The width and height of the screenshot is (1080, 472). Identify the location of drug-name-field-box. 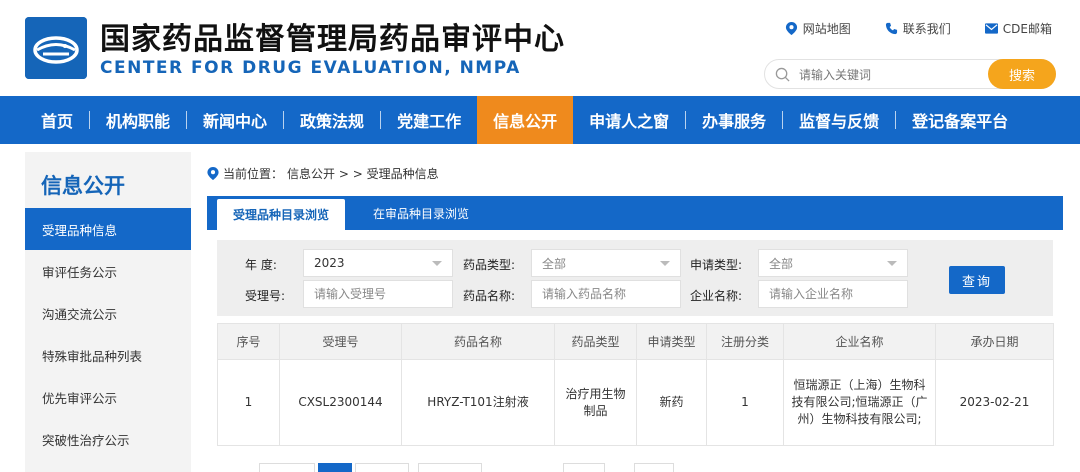
(606, 294).